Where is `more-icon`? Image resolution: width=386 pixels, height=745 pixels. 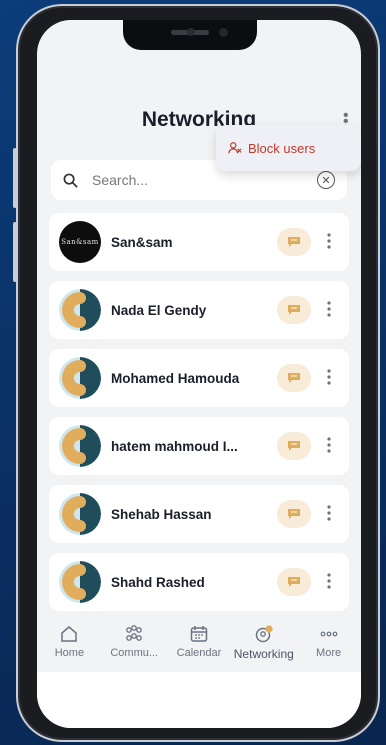
more-icon is located at coordinates (328, 634).